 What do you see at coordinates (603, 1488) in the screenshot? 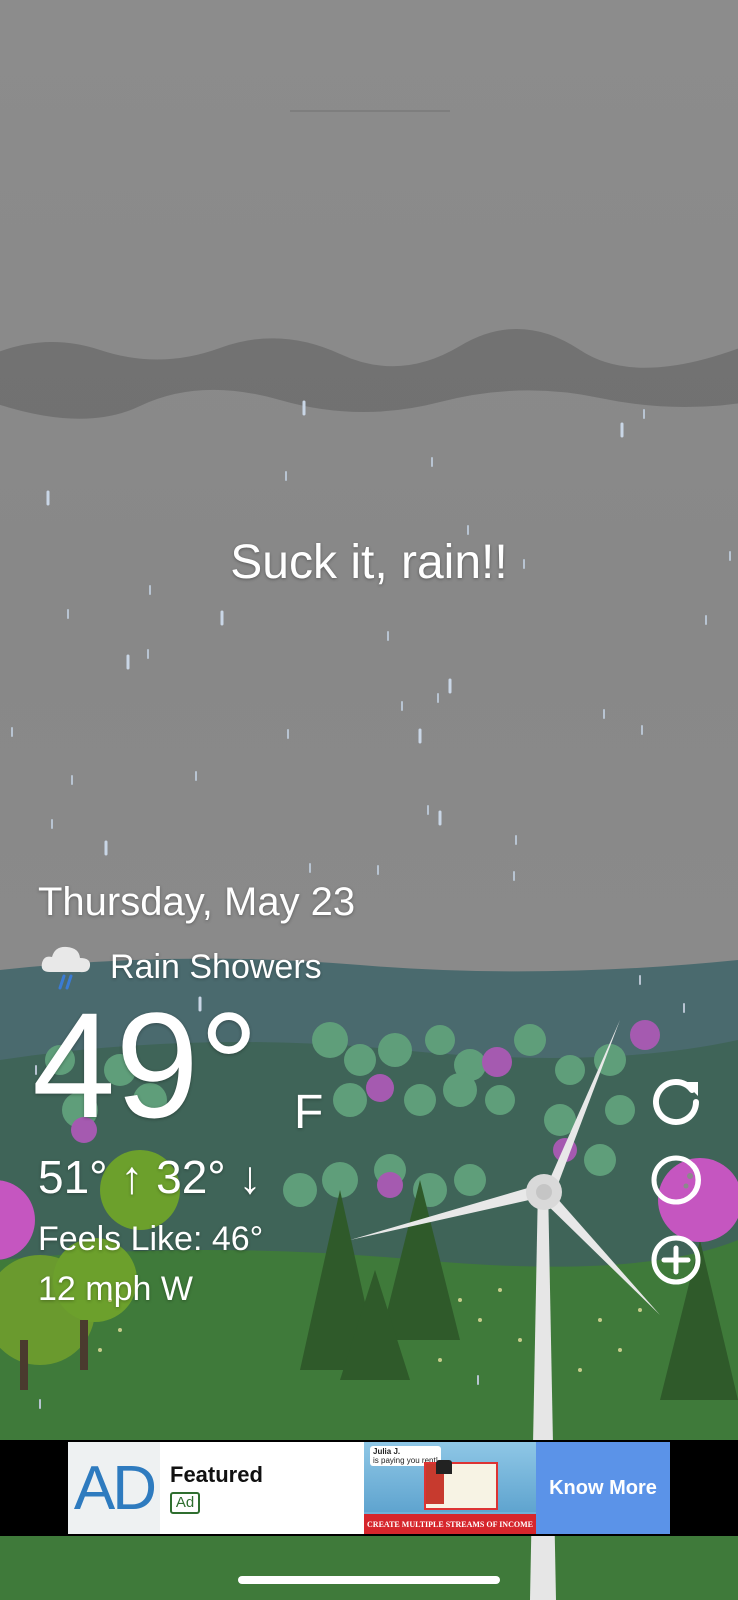
I see `know-more-button: Know More` at bounding box center [603, 1488].